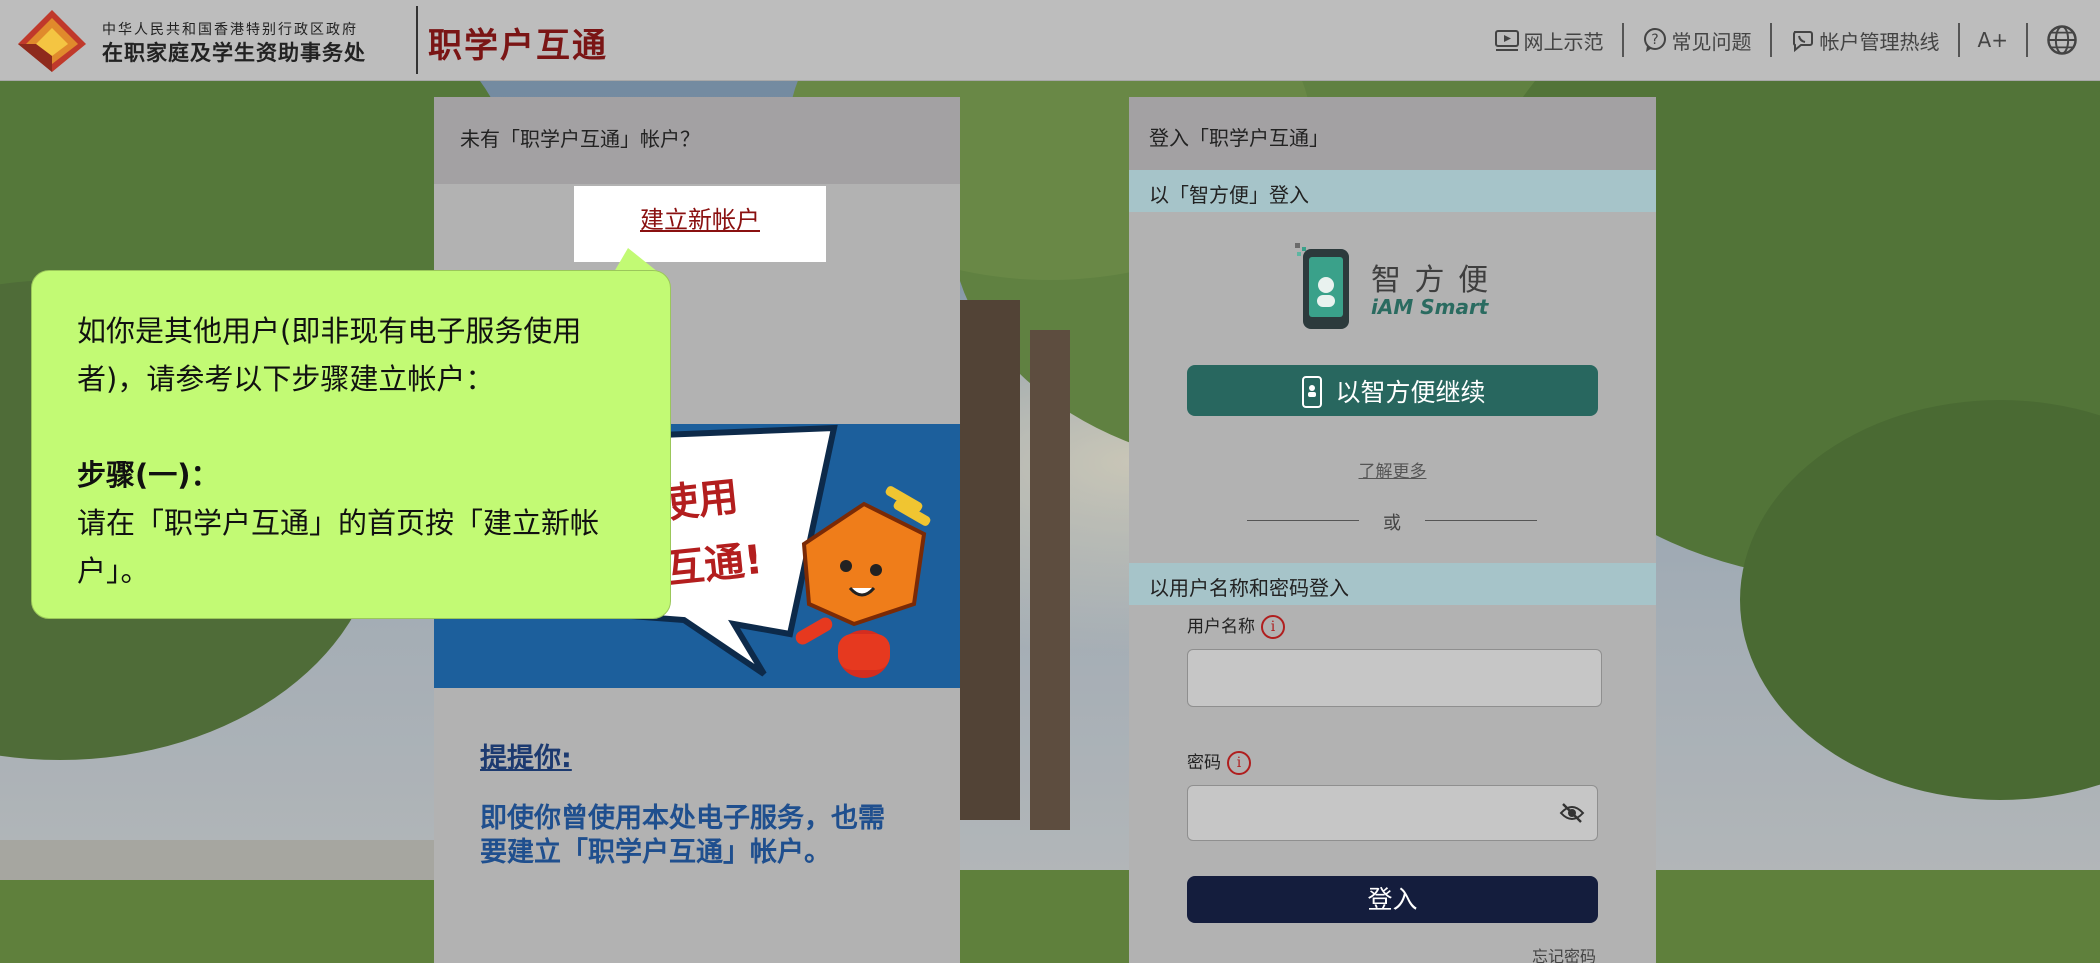  I want to click on faq-icon: ?, so click(1654, 40).